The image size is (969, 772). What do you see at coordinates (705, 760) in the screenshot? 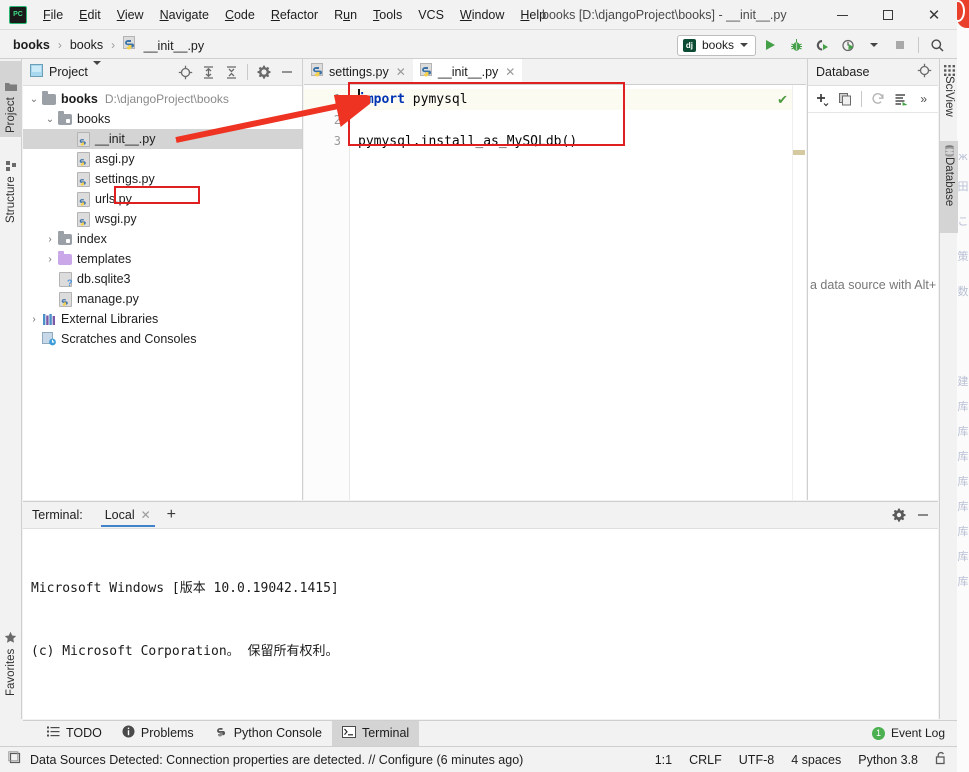
I see `line-separator: CRLF` at bounding box center [705, 760].